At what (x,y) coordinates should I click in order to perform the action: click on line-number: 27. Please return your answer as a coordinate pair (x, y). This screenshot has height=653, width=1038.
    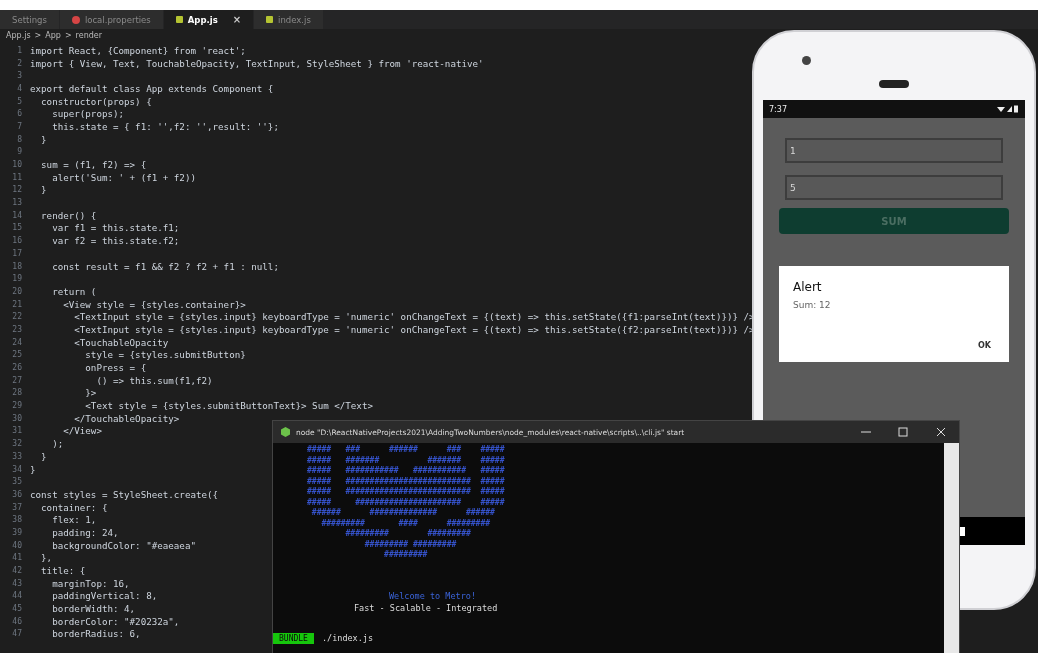
    Looking at the image, I should click on (17, 380).